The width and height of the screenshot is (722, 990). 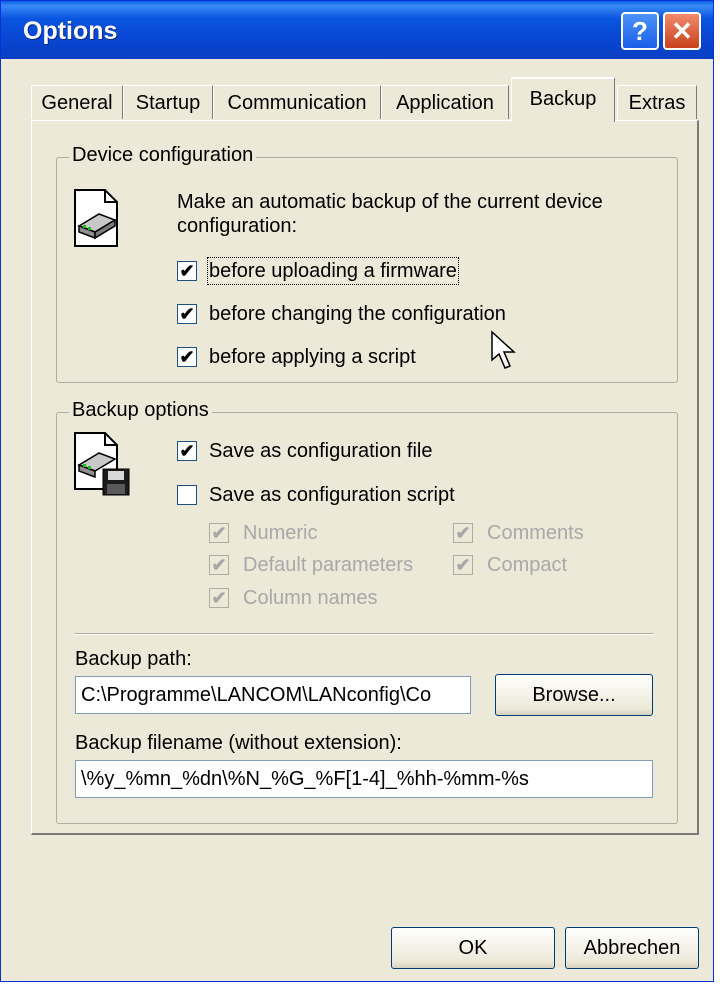 I want to click on numeric-label: Numeric, so click(x=280, y=533).